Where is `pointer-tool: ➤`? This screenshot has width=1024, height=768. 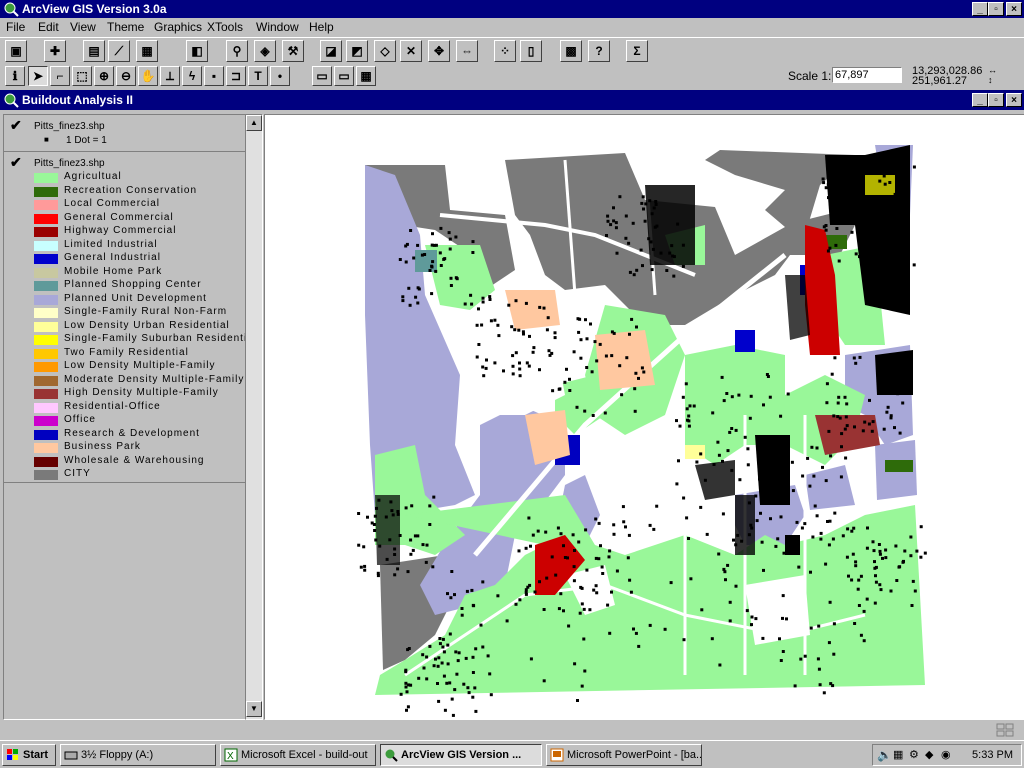
pointer-tool: ➤ is located at coordinates (38, 76).